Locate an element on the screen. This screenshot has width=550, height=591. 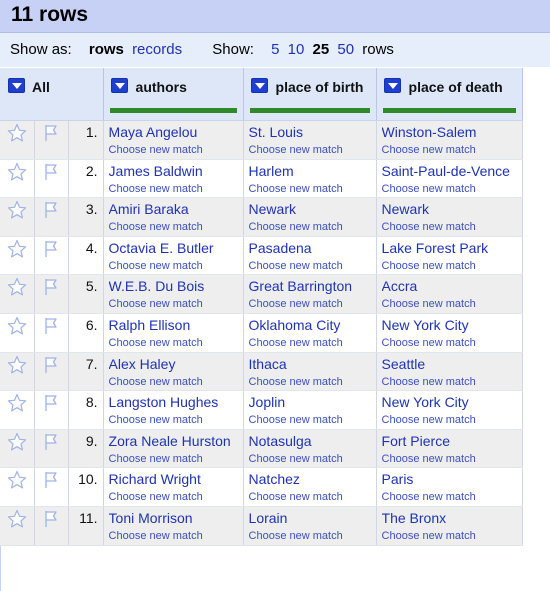
page-size-25: 25 is located at coordinates (321, 49).